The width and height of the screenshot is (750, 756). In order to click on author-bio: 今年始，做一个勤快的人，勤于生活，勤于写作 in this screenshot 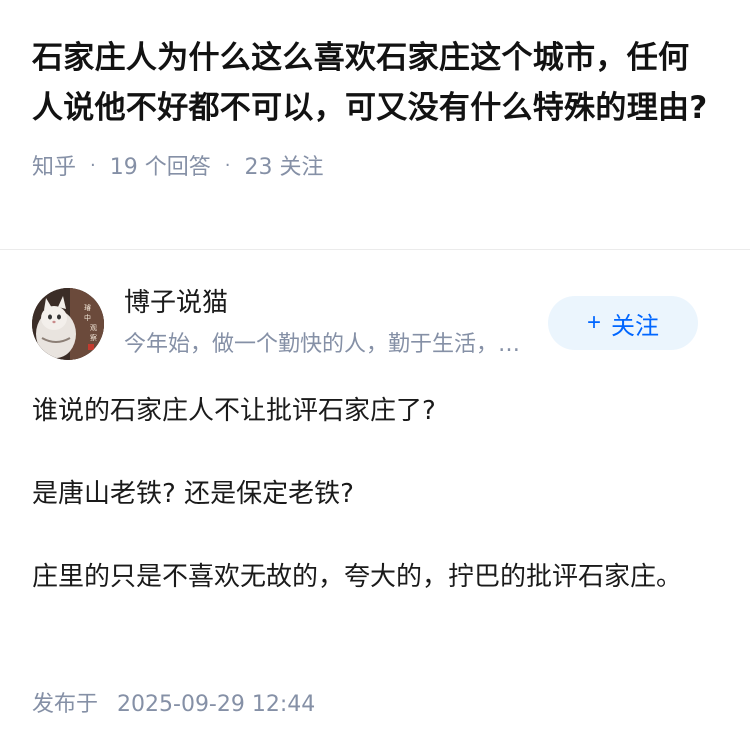, I will do `click(329, 344)`.